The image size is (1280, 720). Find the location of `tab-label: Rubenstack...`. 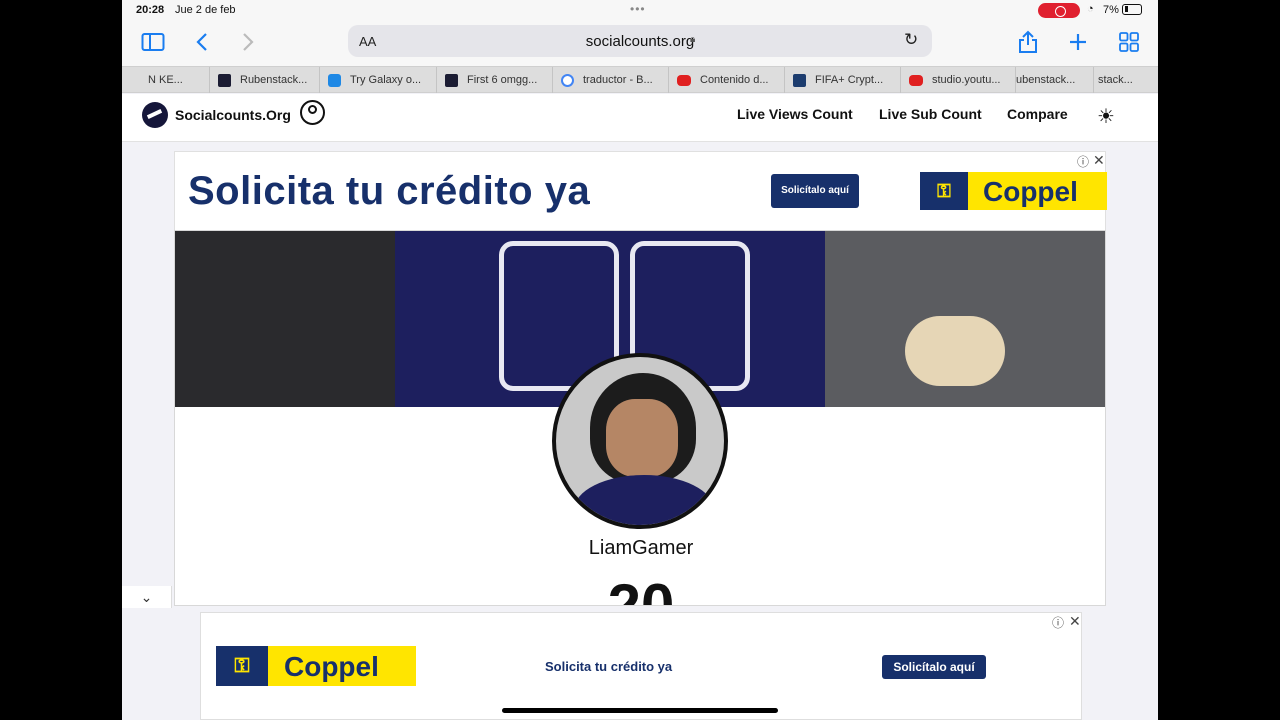

tab-label: Rubenstack... is located at coordinates (274, 80).